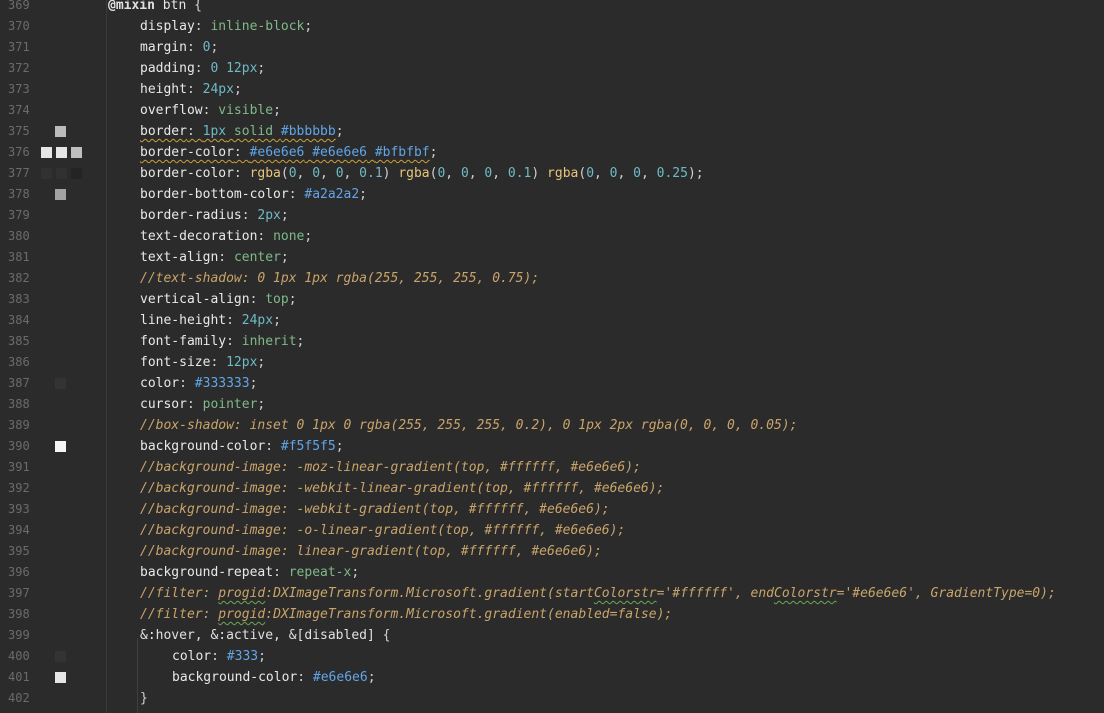 The height and width of the screenshot is (713, 1104). I want to click on gutter-row: 373, so click(53, 89).